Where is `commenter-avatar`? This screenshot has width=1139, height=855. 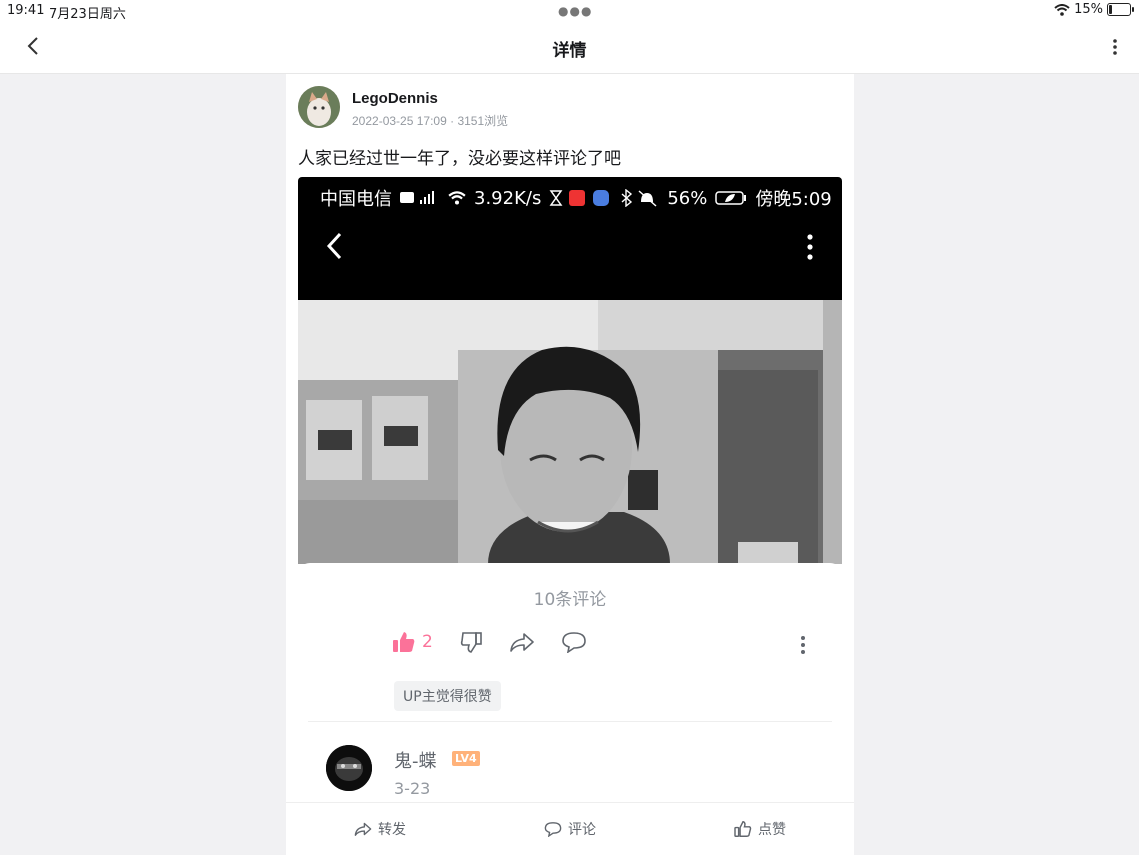 commenter-avatar is located at coordinates (349, 768).